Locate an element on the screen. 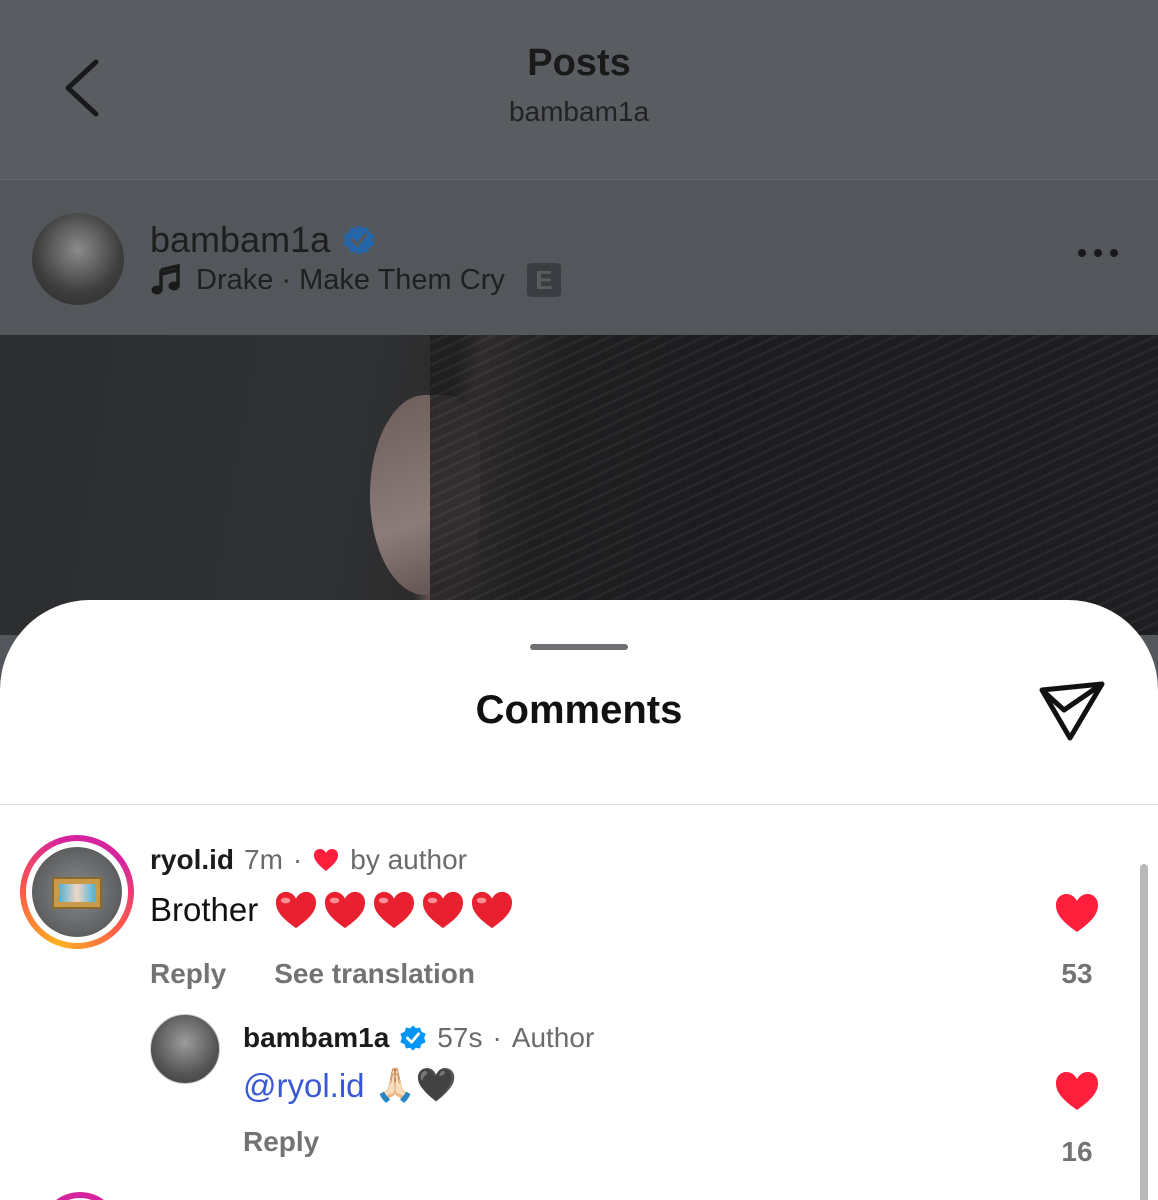 The width and height of the screenshot is (1158, 1200). explicit-badge: E is located at coordinates (543, 280).